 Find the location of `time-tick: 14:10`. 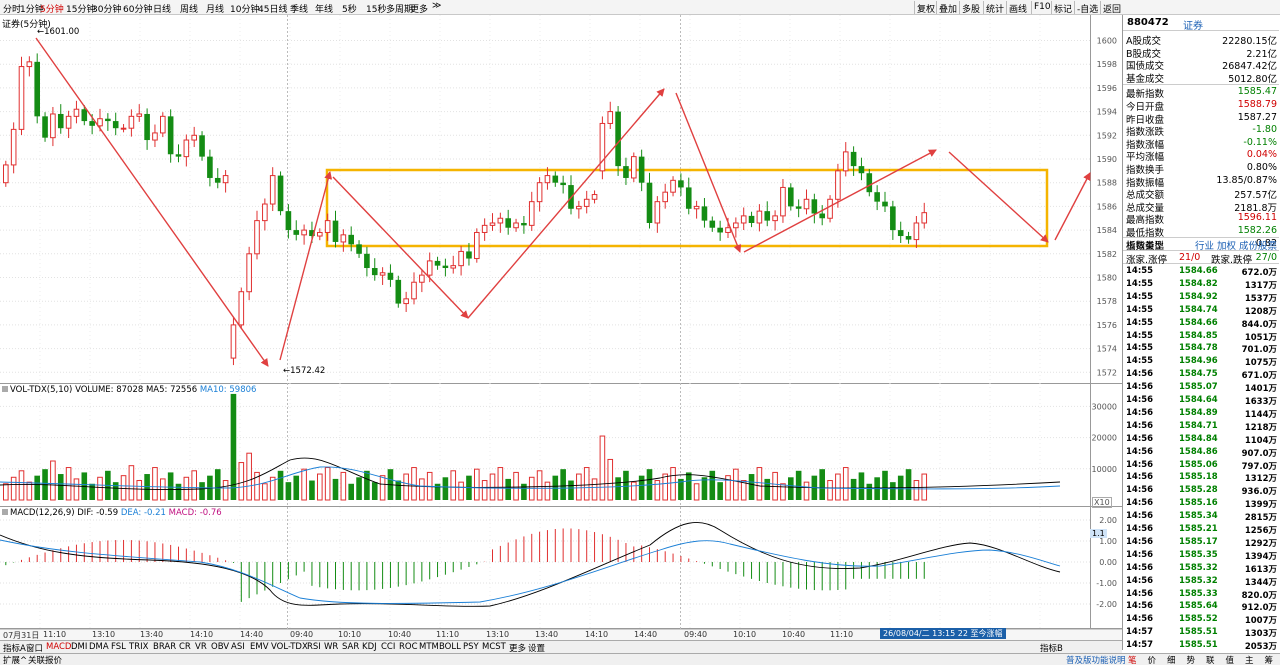

time-tick: 14:10 is located at coordinates (202, 634).